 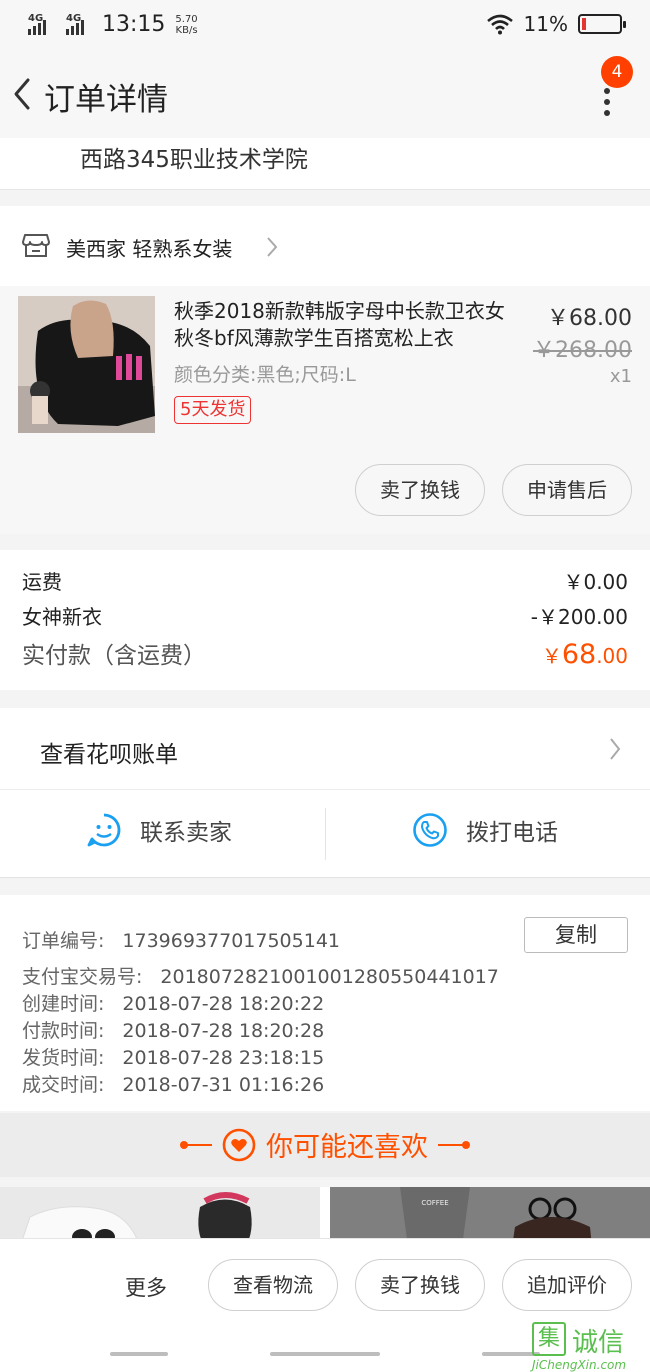 I want to click on page-title: 订单详情, so click(x=106, y=100).